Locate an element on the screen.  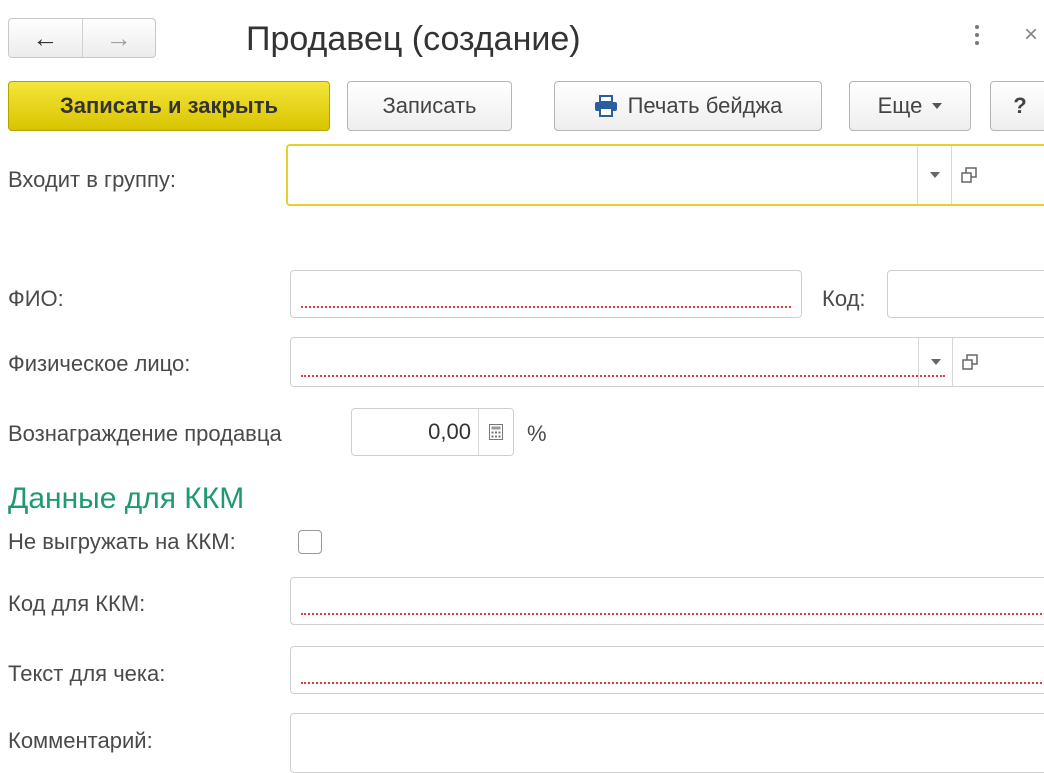
calculator-icon is located at coordinates (496, 432).